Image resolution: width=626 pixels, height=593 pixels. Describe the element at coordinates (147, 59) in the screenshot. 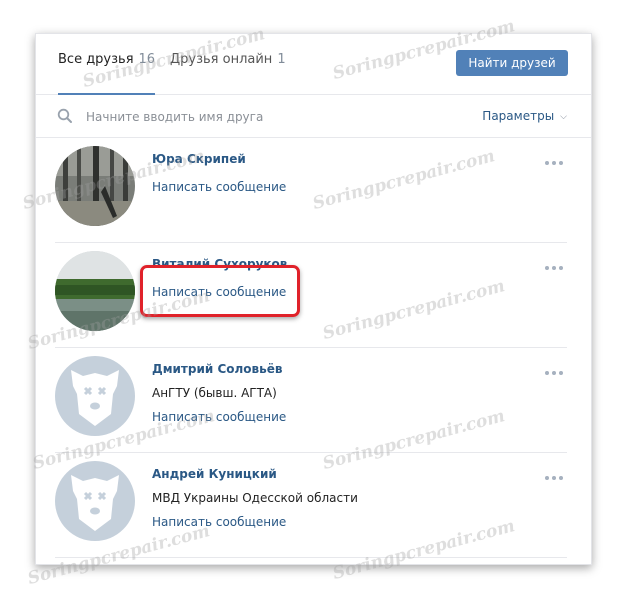

I see `tab-all-friends-count: 16` at that location.